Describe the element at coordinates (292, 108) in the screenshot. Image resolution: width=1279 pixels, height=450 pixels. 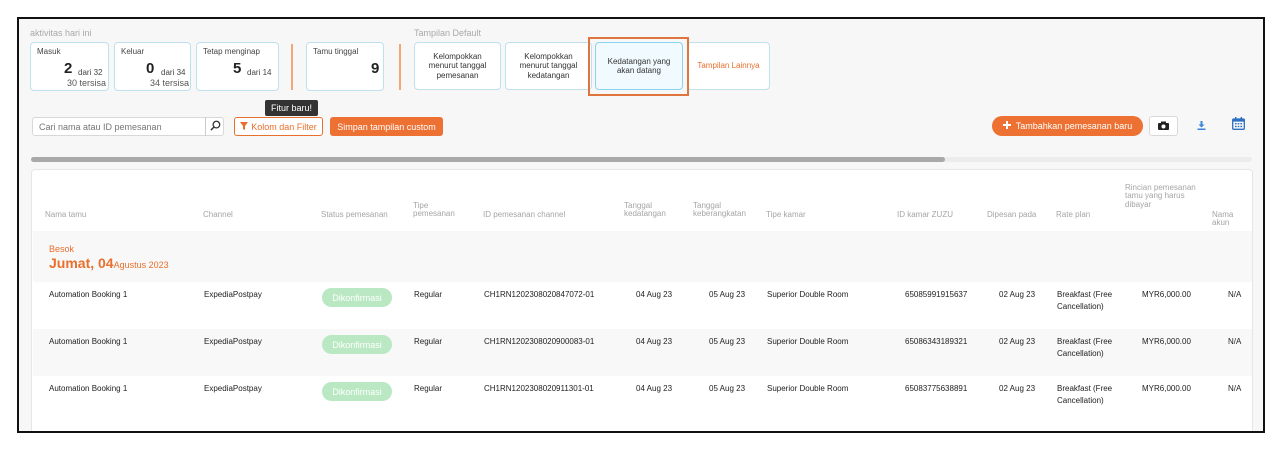
I see `new-feature-tooltip: Fitur baru!` at that location.